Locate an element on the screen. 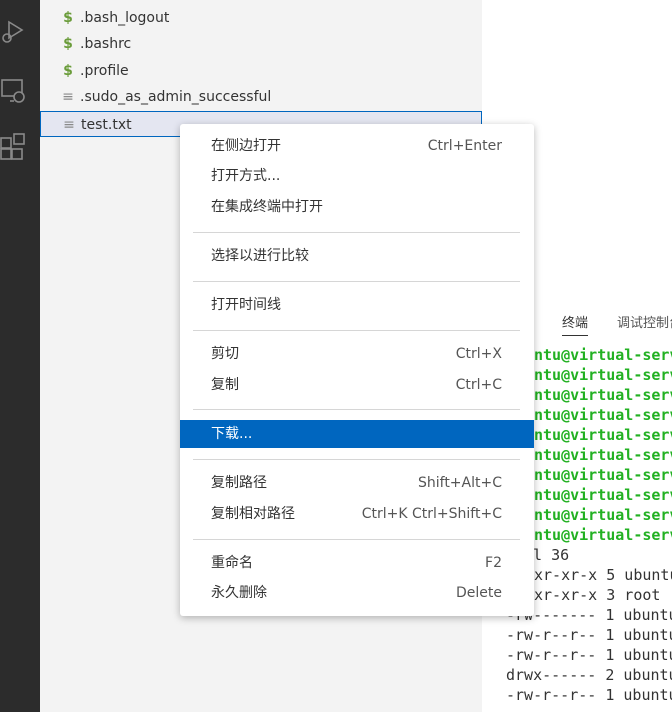  menu-item-label: 重命名 is located at coordinates (232, 563).